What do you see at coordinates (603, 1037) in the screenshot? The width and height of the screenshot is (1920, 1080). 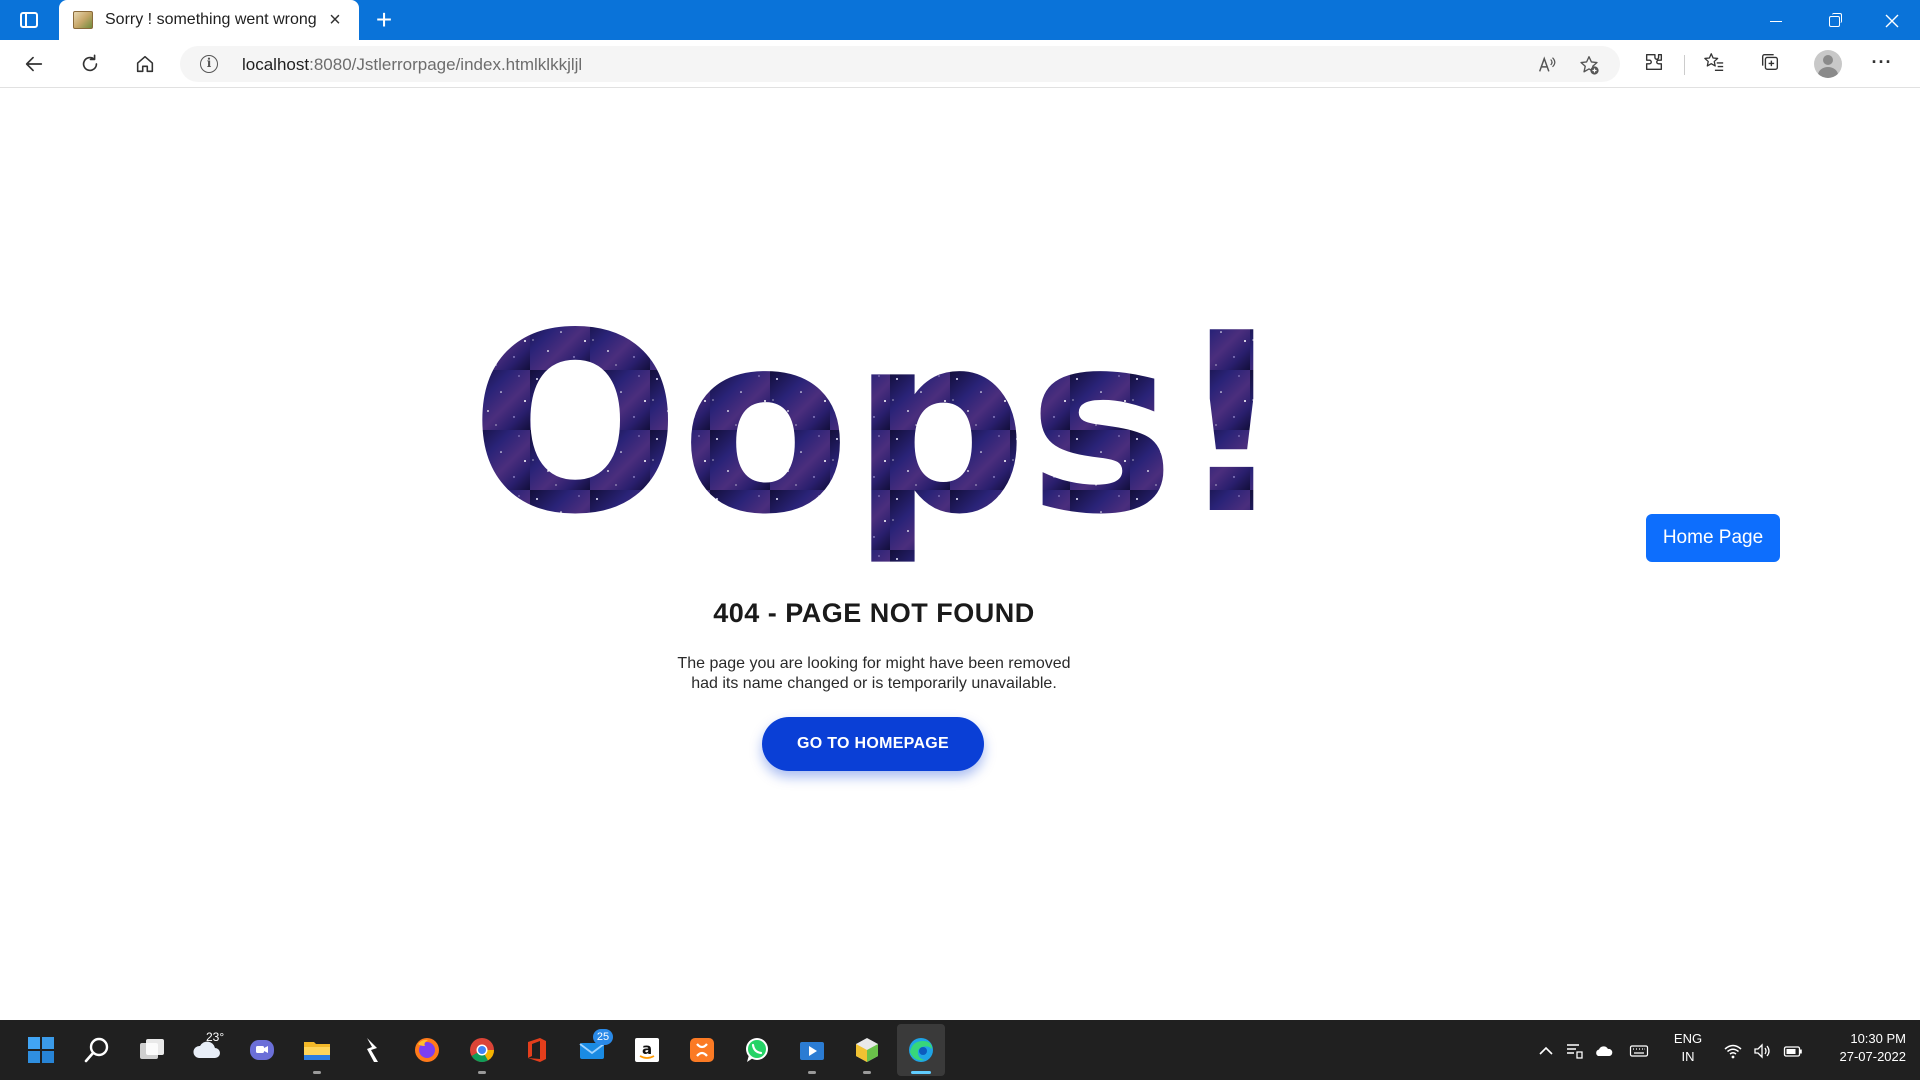 I see `mail-badge: 25` at bounding box center [603, 1037].